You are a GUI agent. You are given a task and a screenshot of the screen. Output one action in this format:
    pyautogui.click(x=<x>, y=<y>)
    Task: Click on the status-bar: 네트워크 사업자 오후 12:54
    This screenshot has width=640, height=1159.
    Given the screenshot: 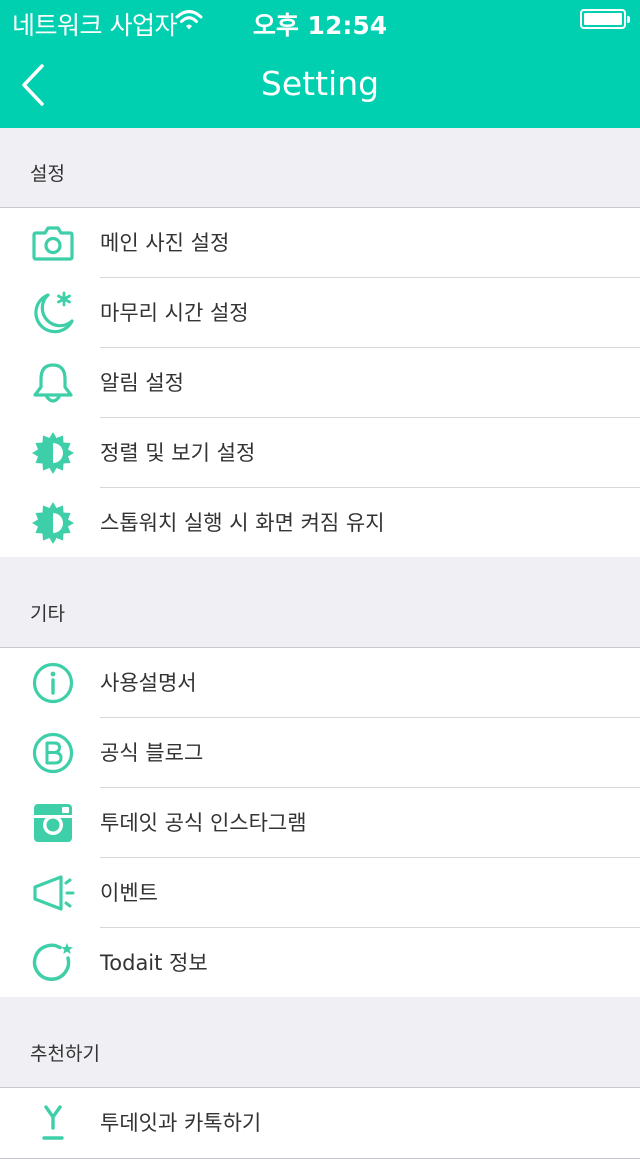 What is the action you would take?
    pyautogui.click(x=320, y=20)
    